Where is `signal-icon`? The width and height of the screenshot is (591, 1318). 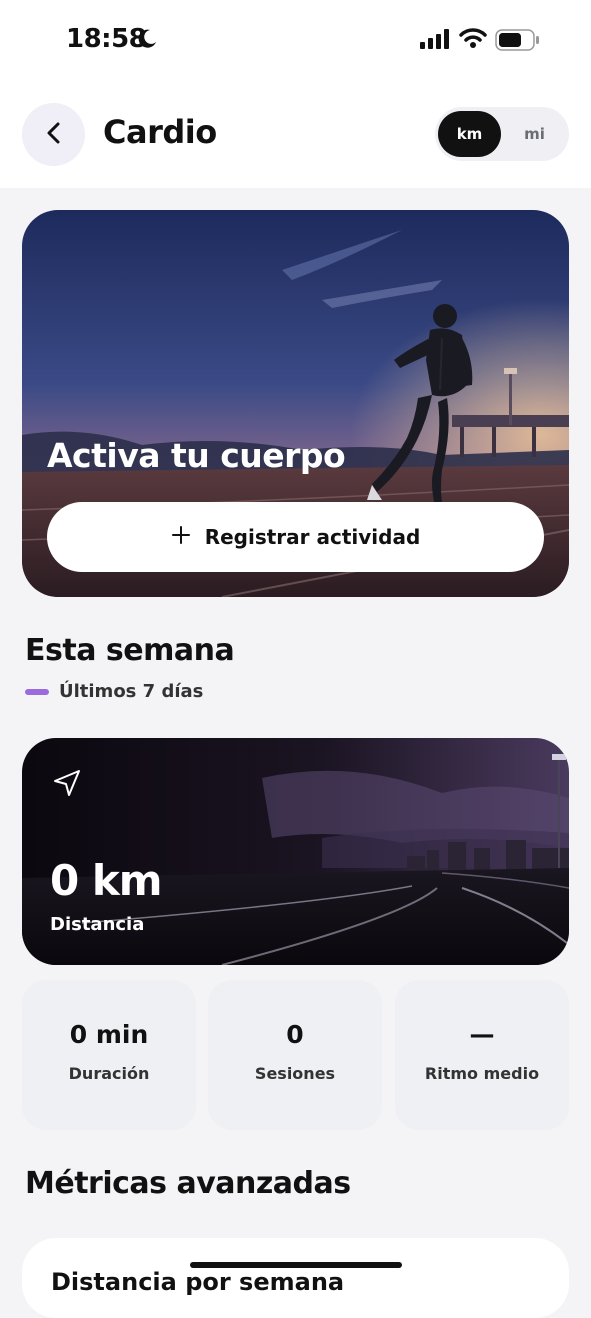
signal-icon is located at coordinates (435, 41).